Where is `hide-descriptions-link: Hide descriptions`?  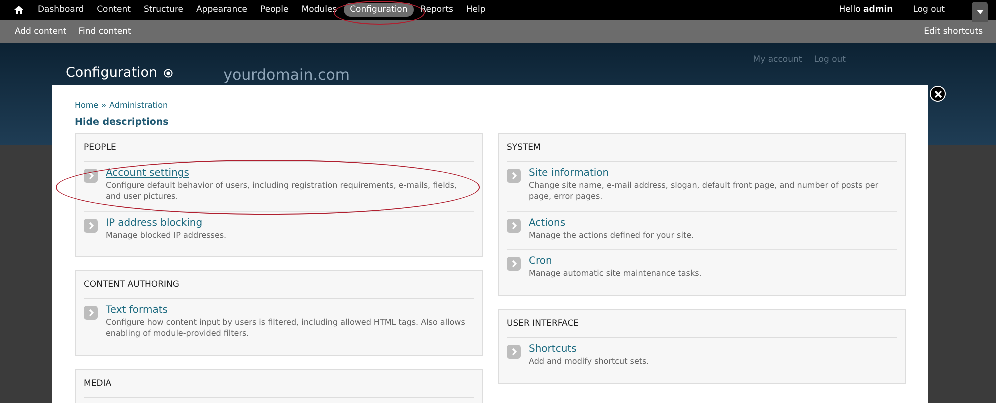
hide-descriptions-link: Hide descriptions is located at coordinates (122, 122).